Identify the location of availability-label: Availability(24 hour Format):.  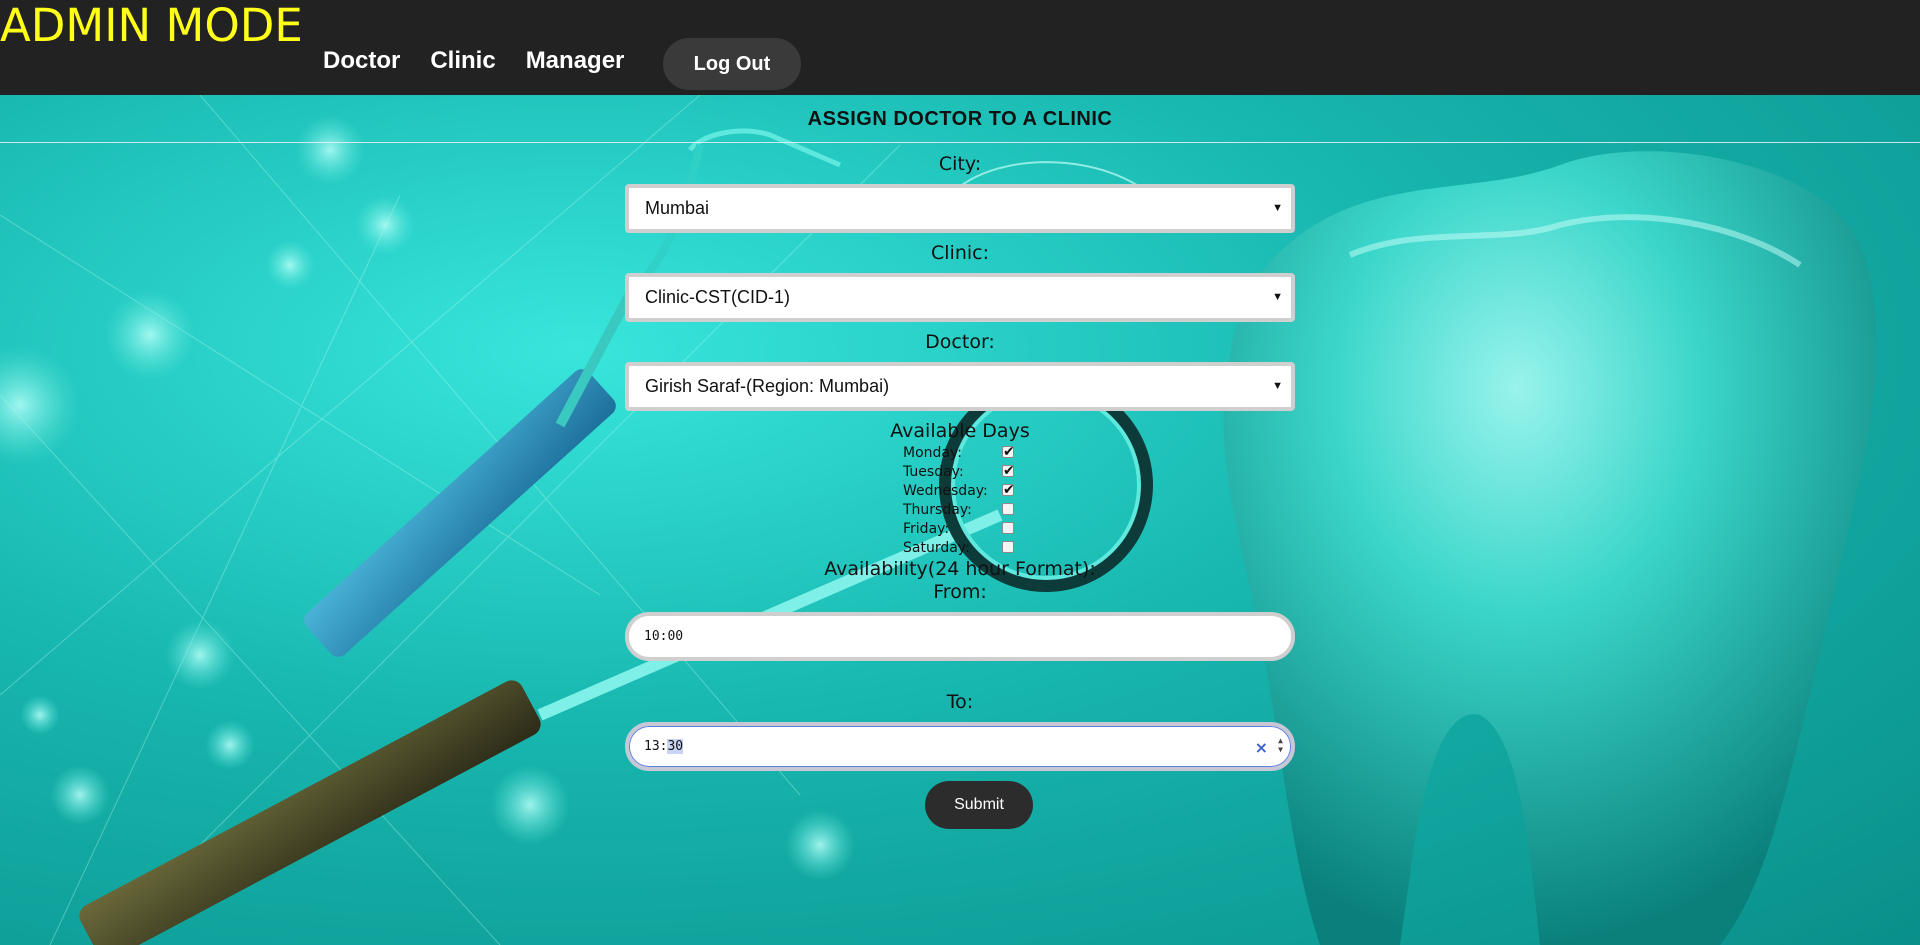
(960, 569).